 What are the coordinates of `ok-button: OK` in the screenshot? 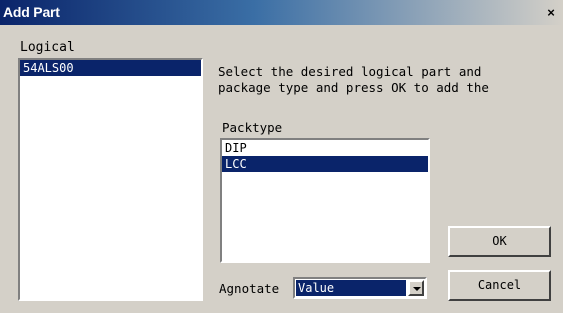 It's located at (499, 241).